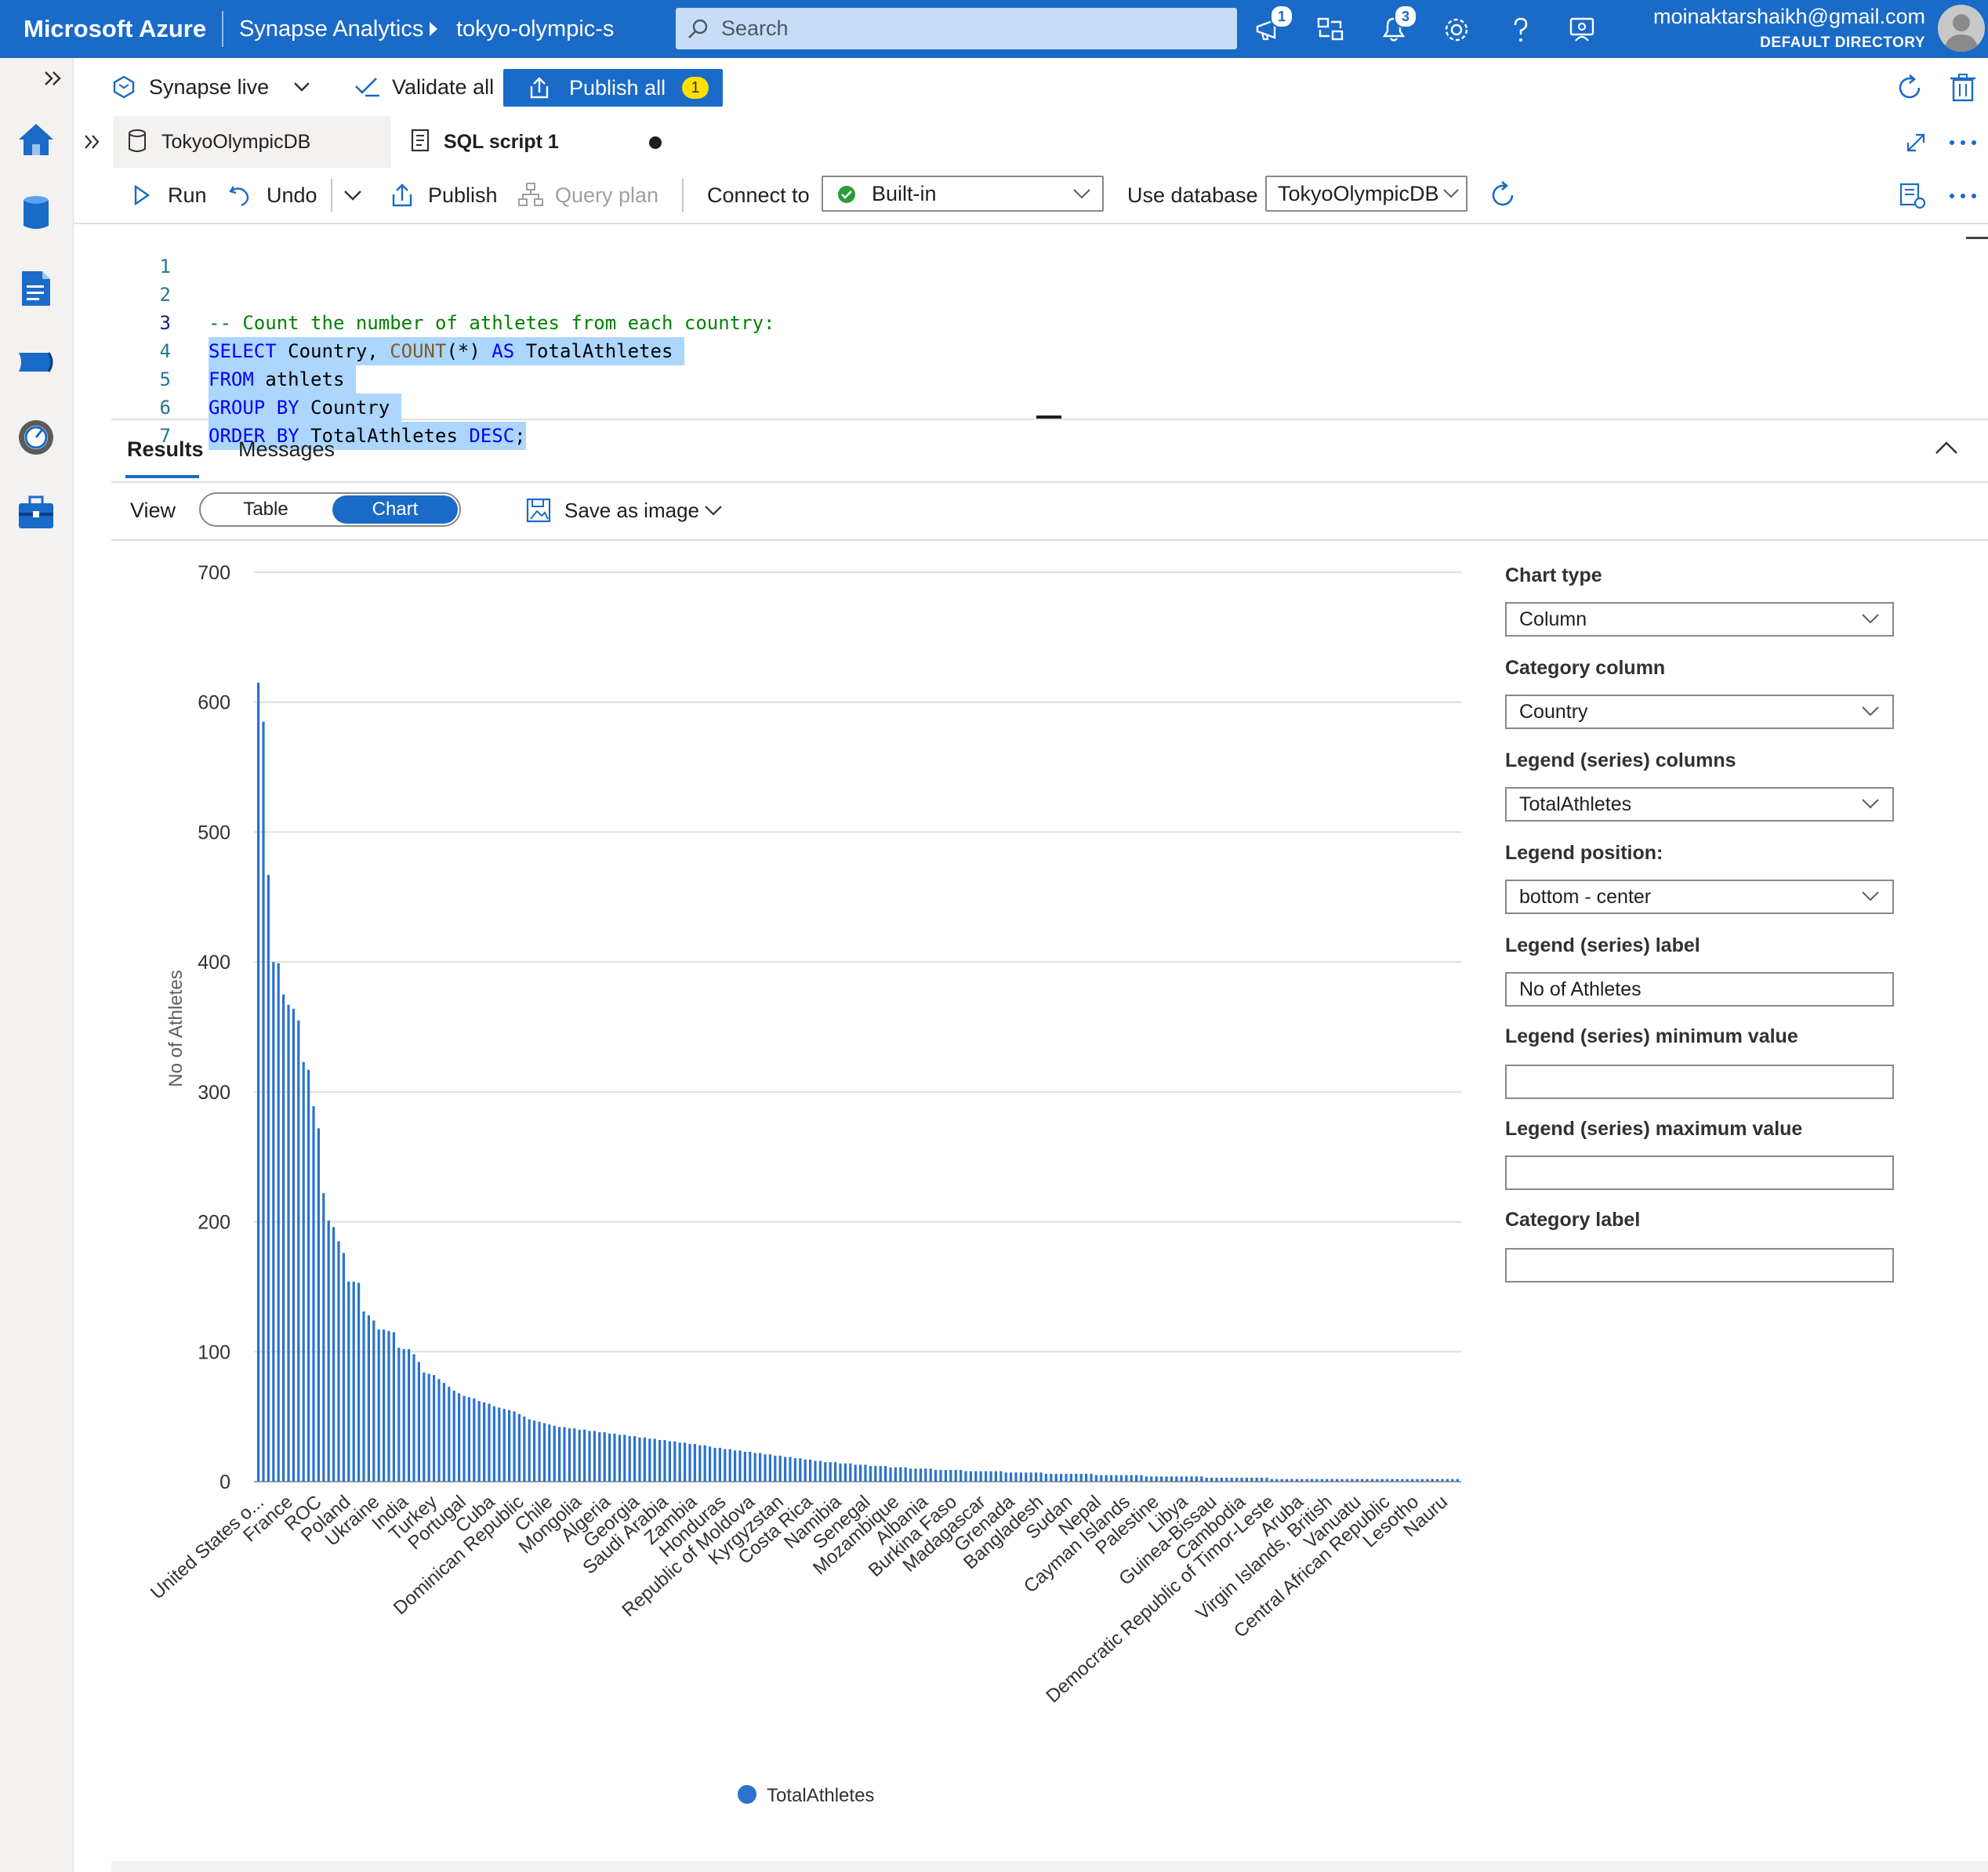  Describe the element at coordinates (1582, 29) in the screenshot. I see `support-icon` at that location.